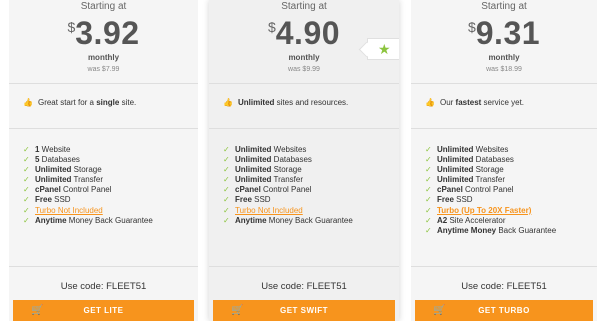 Image resolution: width=597 pixels, height=321 pixels. I want to click on plan-price: $3.92, so click(103, 33).